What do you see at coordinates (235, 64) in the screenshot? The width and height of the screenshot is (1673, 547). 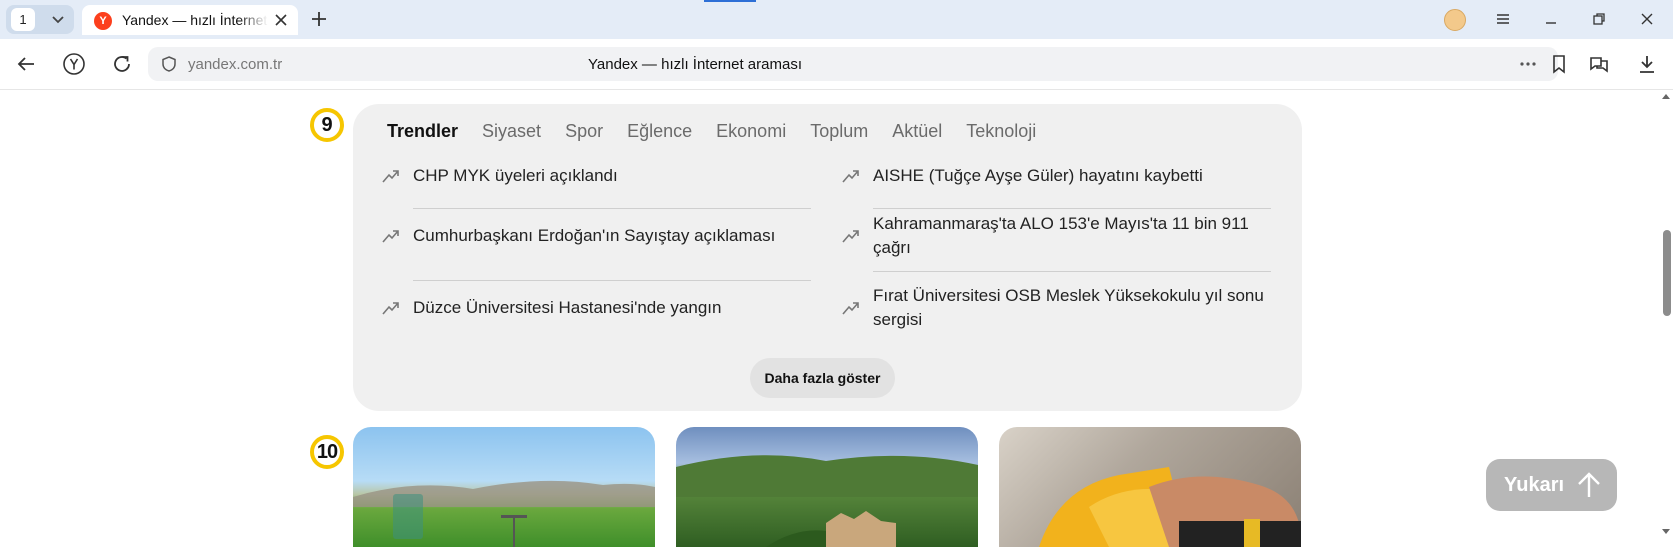 I see `url-text: yandex.com.tr` at bounding box center [235, 64].